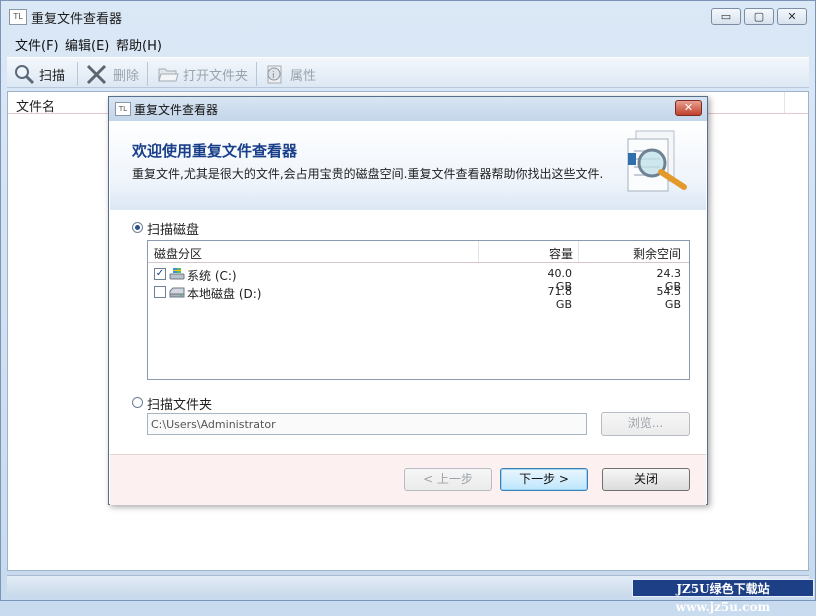  I want to click on delete-x-icon, so click(96, 74).